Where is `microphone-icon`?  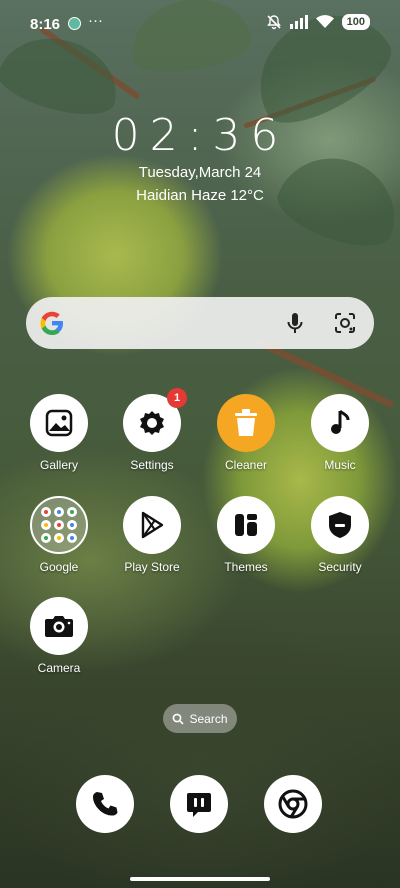
microphone-icon is located at coordinates (295, 323).